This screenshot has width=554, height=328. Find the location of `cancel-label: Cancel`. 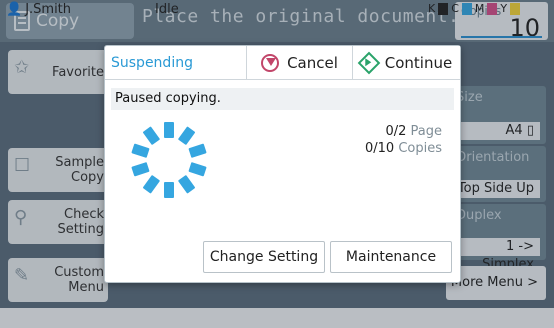

cancel-label: Cancel is located at coordinates (312, 62).